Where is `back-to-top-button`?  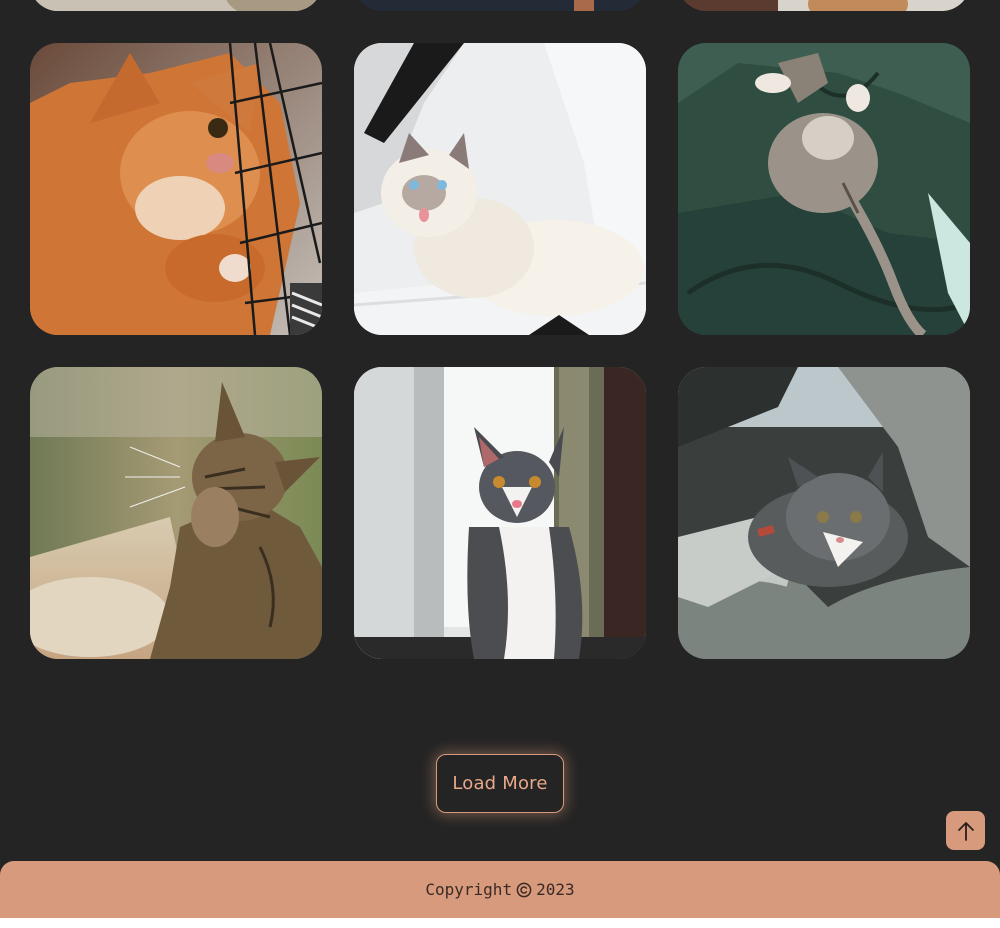 back-to-top-button is located at coordinates (965, 830).